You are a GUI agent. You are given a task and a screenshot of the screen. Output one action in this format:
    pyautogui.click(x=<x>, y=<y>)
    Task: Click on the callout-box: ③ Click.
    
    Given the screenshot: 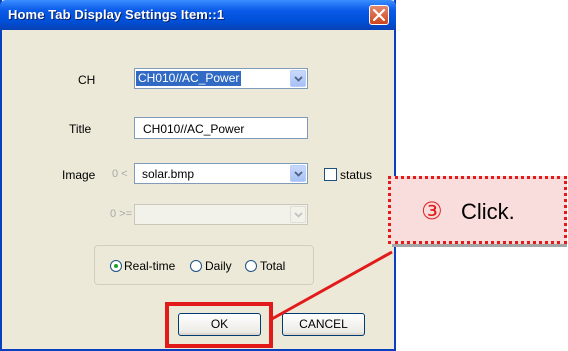 What is the action you would take?
    pyautogui.click(x=477, y=210)
    